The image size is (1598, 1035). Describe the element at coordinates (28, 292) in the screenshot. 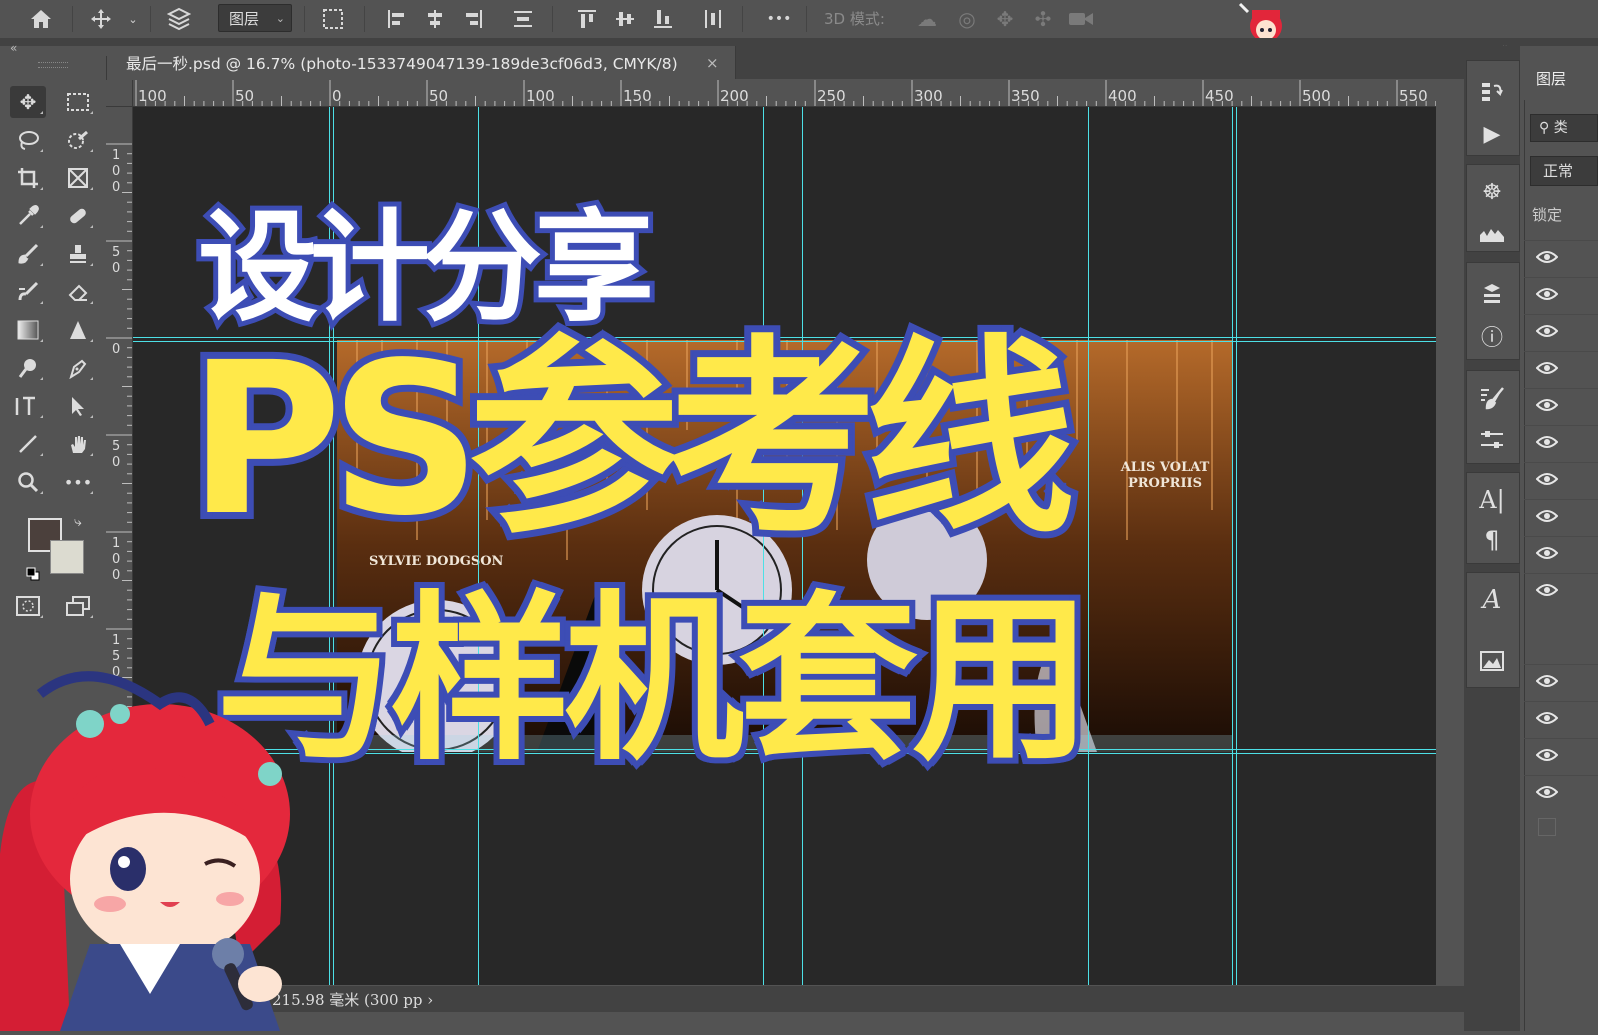

I see `history-brush-icon` at that location.